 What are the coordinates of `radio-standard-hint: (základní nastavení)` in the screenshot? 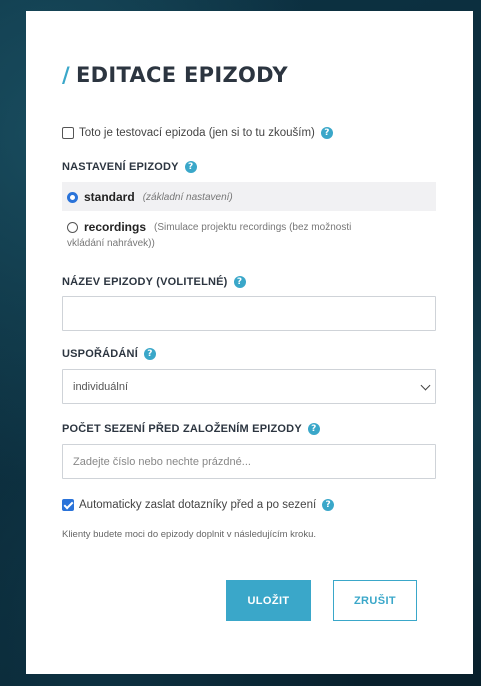 It's located at (187, 197).